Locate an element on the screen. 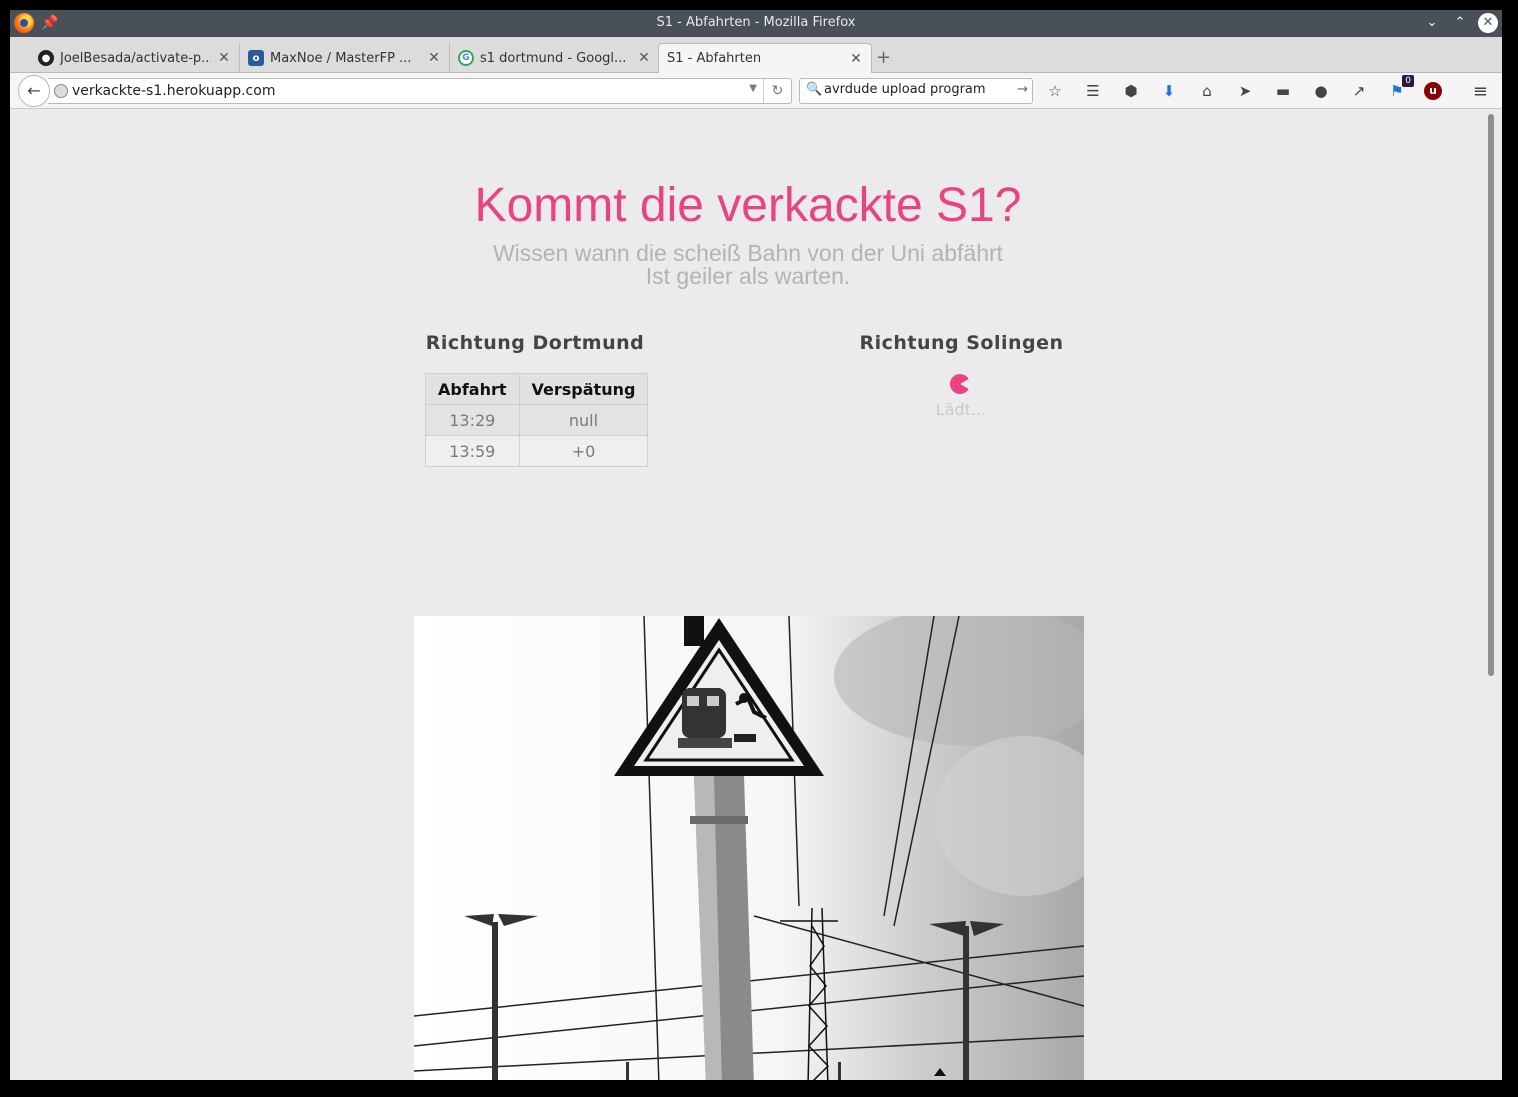 The width and height of the screenshot is (1518, 1097). vertical-scrollbar is located at coordinates (1492, 595).